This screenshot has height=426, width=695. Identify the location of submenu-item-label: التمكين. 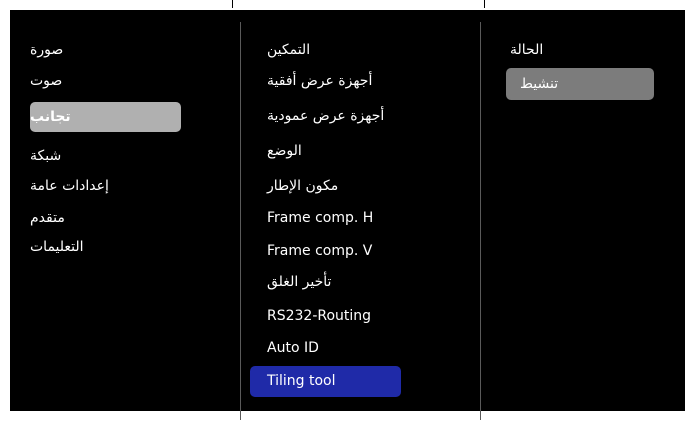
(289, 50).